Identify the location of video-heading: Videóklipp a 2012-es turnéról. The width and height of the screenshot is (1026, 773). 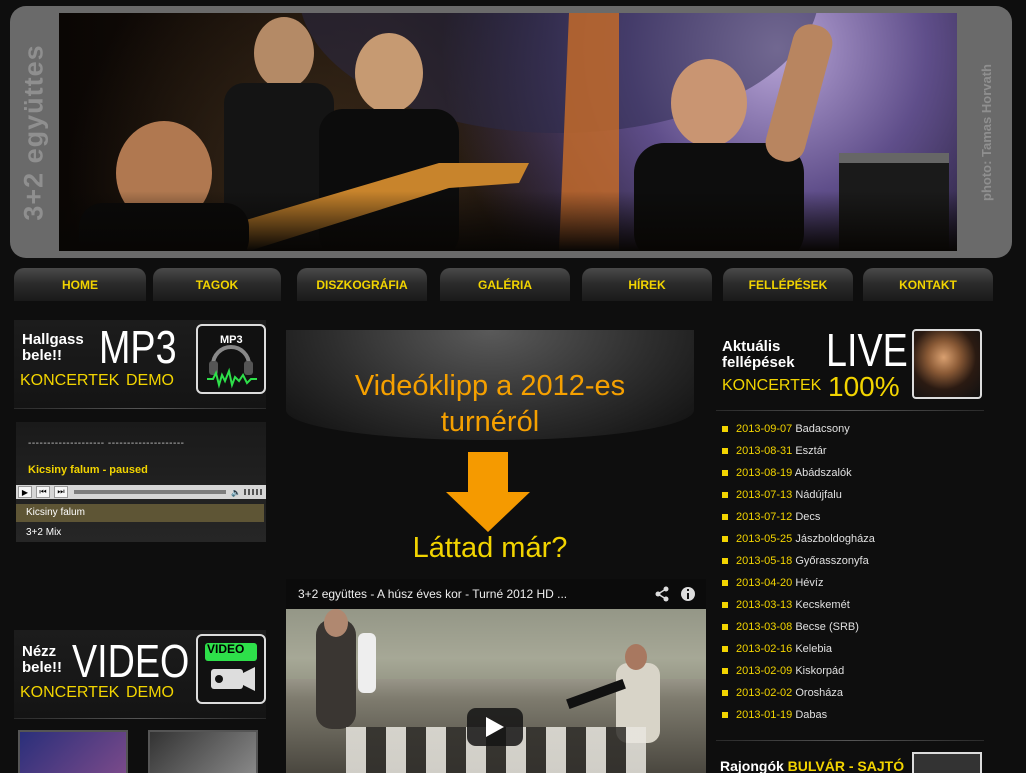
(490, 404).